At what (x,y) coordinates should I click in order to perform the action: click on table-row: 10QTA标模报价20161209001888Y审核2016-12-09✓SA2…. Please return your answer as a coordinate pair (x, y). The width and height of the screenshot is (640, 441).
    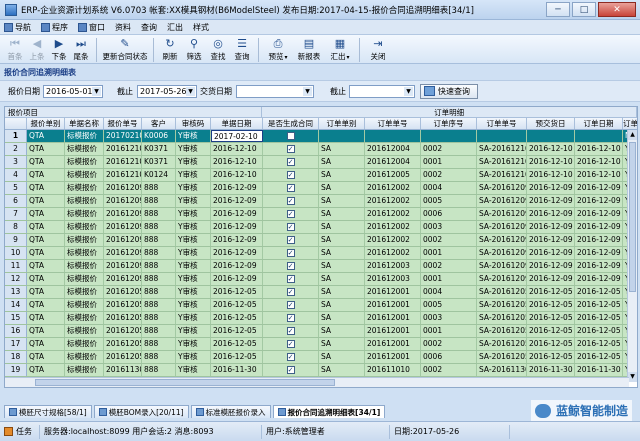
    Looking at the image, I should click on (321, 253).